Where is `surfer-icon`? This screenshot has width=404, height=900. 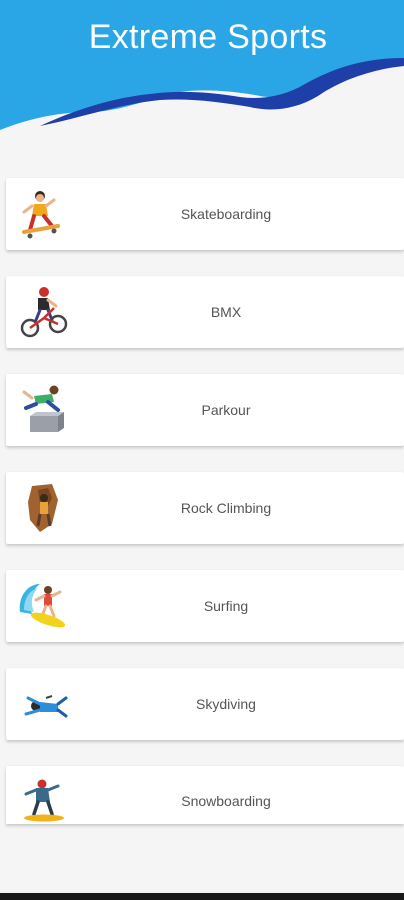 surfer-icon is located at coordinates (44, 606).